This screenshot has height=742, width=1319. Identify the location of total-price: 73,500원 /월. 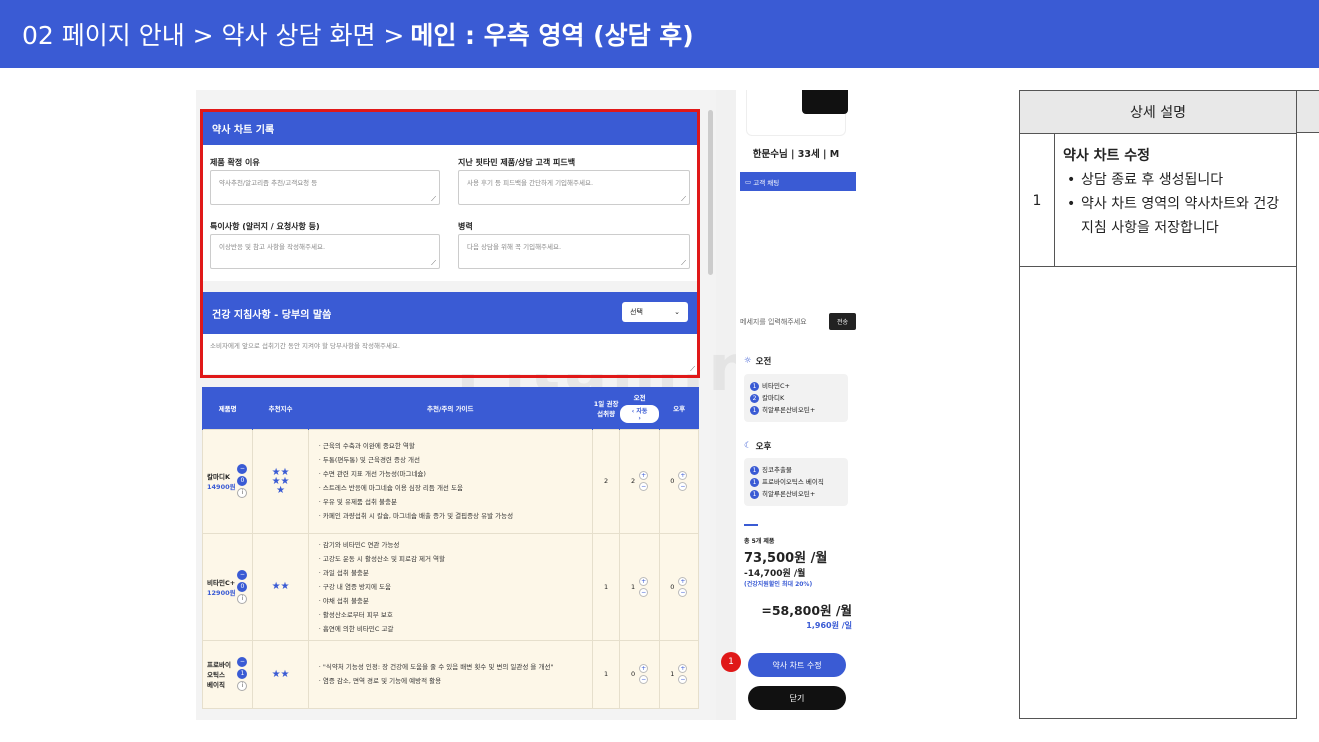
(786, 558).